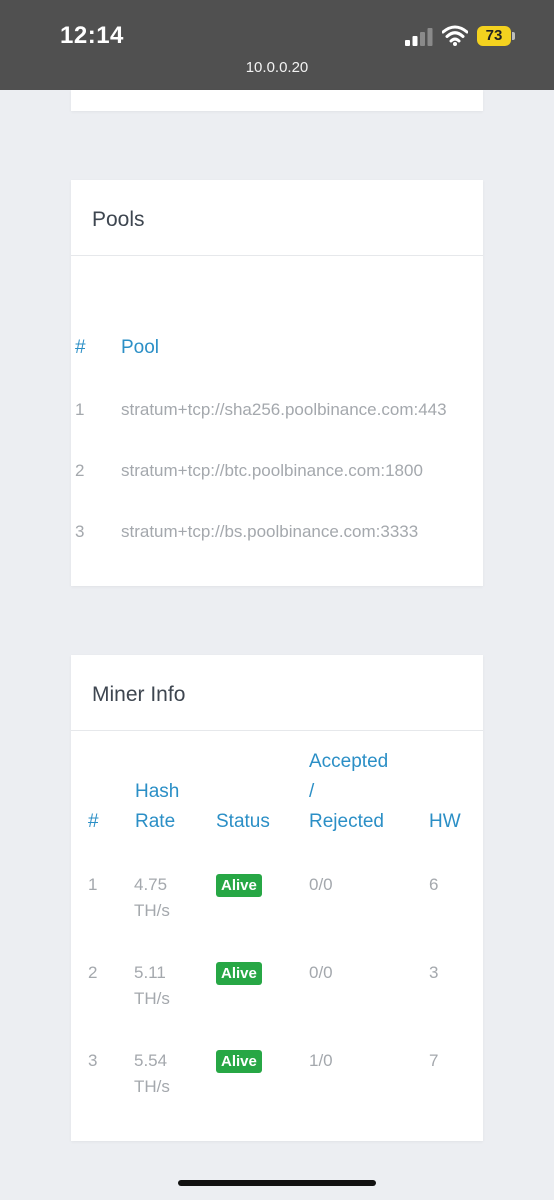  Describe the element at coordinates (434, 884) in the screenshot. I see `miner-row-hw: 6` at that location.